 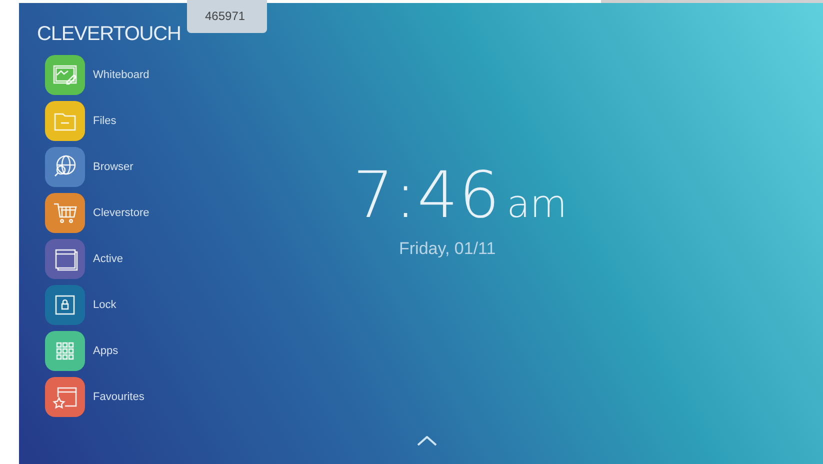 I want to click on clock-time: 7:46, so click(x=427, y=196).